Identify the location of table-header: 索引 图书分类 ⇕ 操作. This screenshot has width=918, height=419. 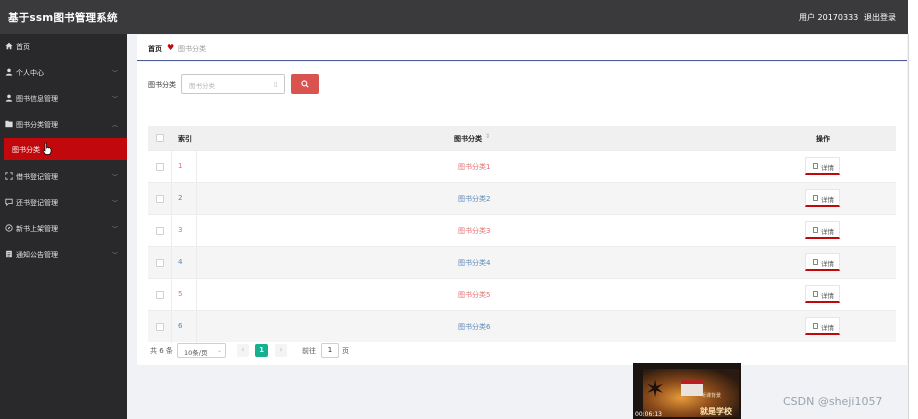
(522, 138).